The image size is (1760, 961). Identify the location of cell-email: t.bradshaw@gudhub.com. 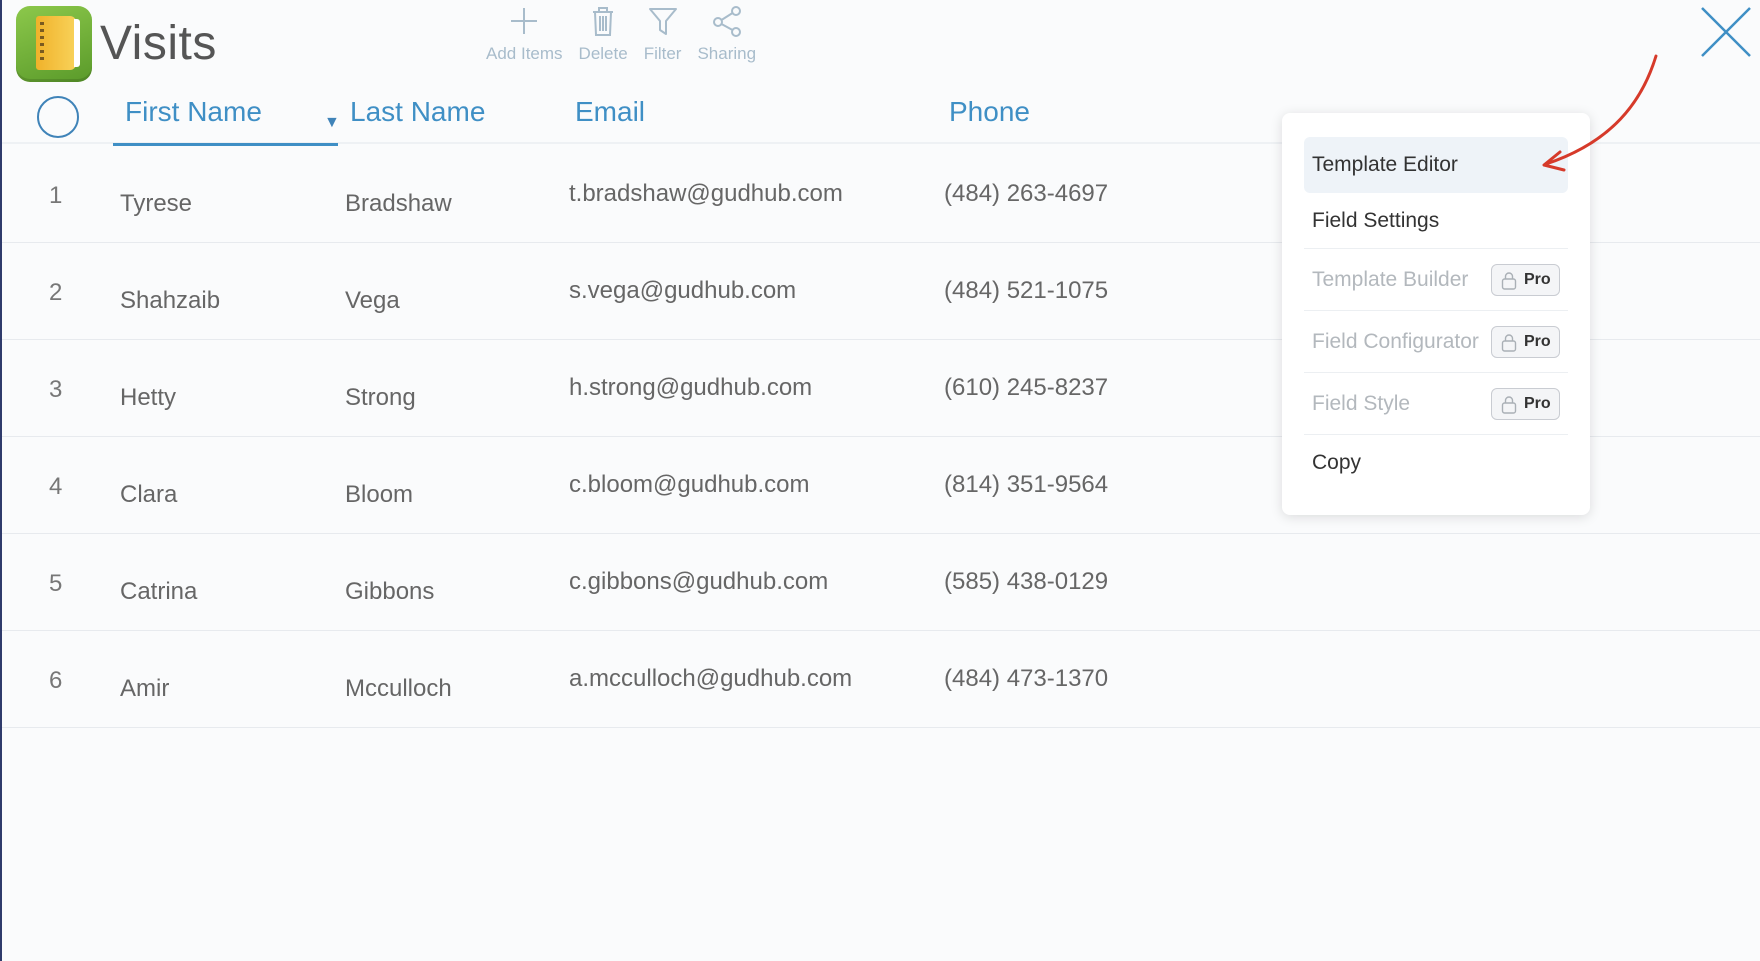
(706, 193).